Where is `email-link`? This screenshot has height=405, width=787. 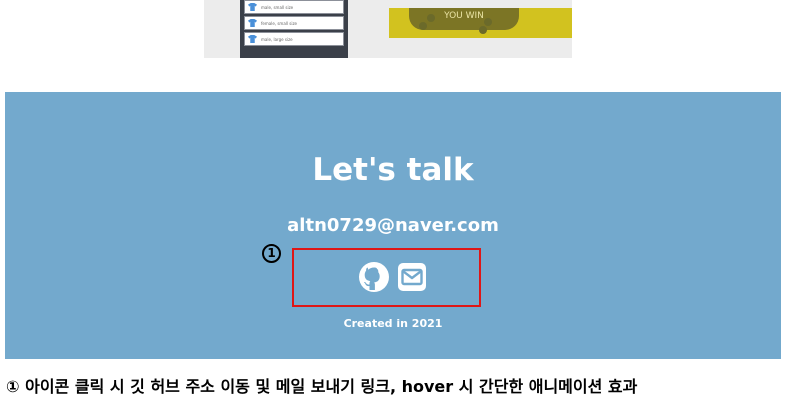
email-link is located at coordinates (412, 277).